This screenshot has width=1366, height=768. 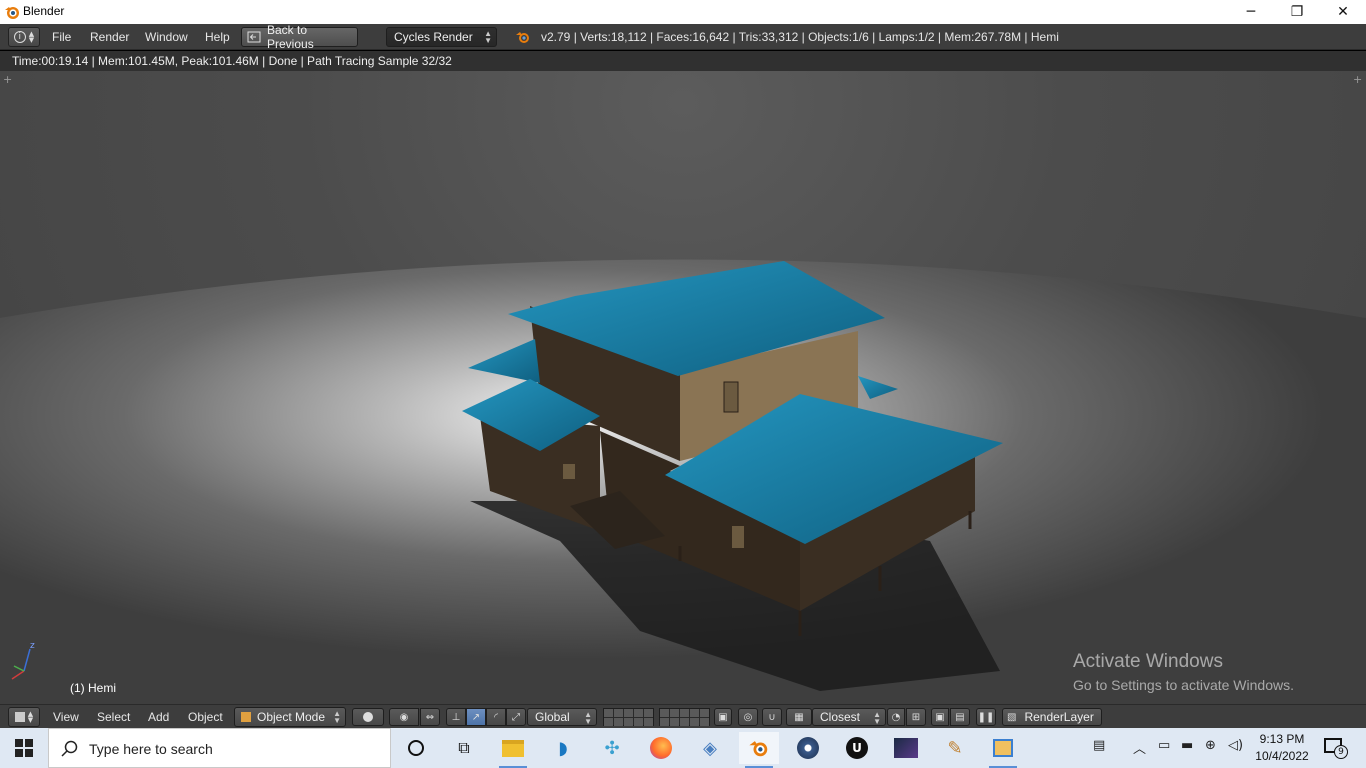 I want to click on menu-object: Object, so click(x=205, y=717).